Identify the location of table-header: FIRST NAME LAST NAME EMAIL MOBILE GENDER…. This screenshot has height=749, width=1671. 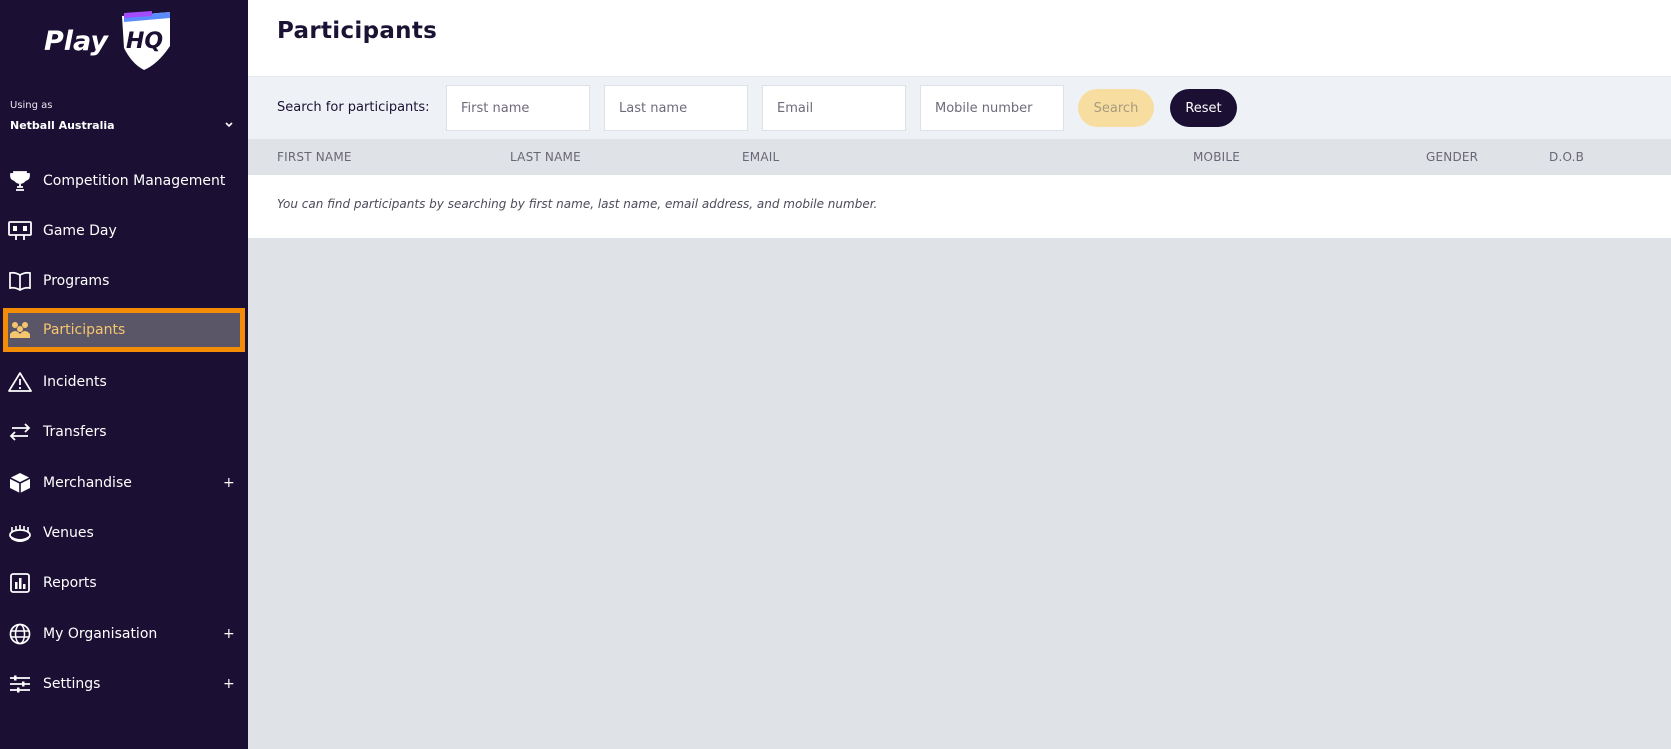
(959, 157).